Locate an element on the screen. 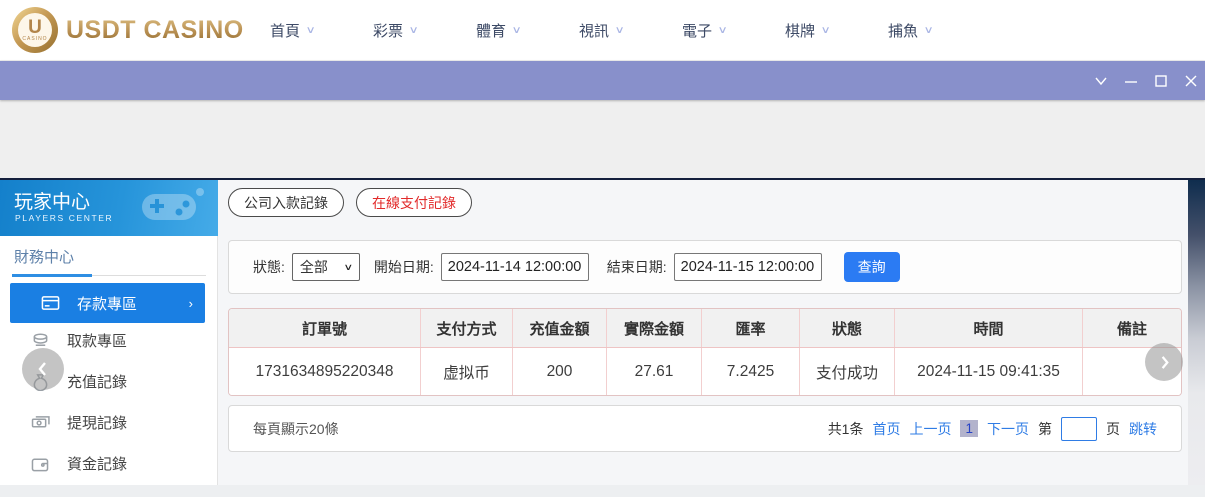 The width and height of the screenshot is (1205, 497). logo: U CASINO USDT CASINO is located at coordinates (128, 30).